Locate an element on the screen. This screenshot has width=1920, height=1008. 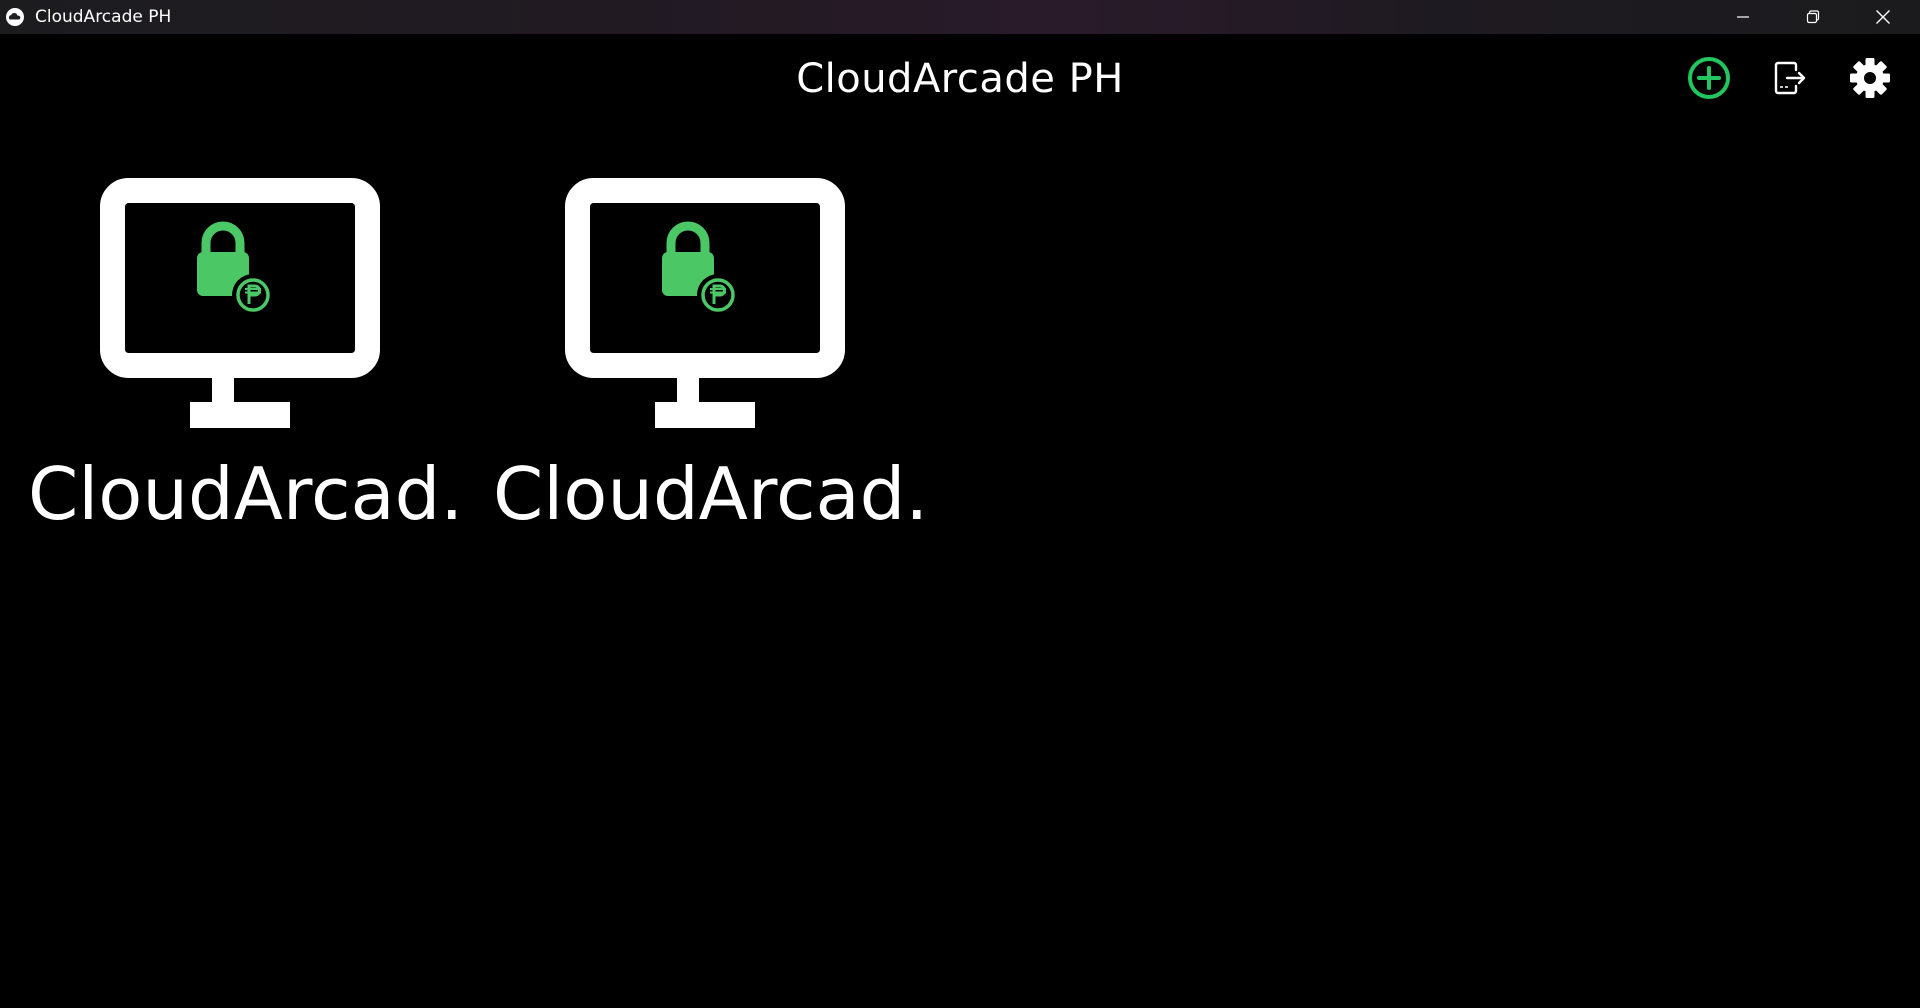
logout-icon is located at coordinates (1790, 78).